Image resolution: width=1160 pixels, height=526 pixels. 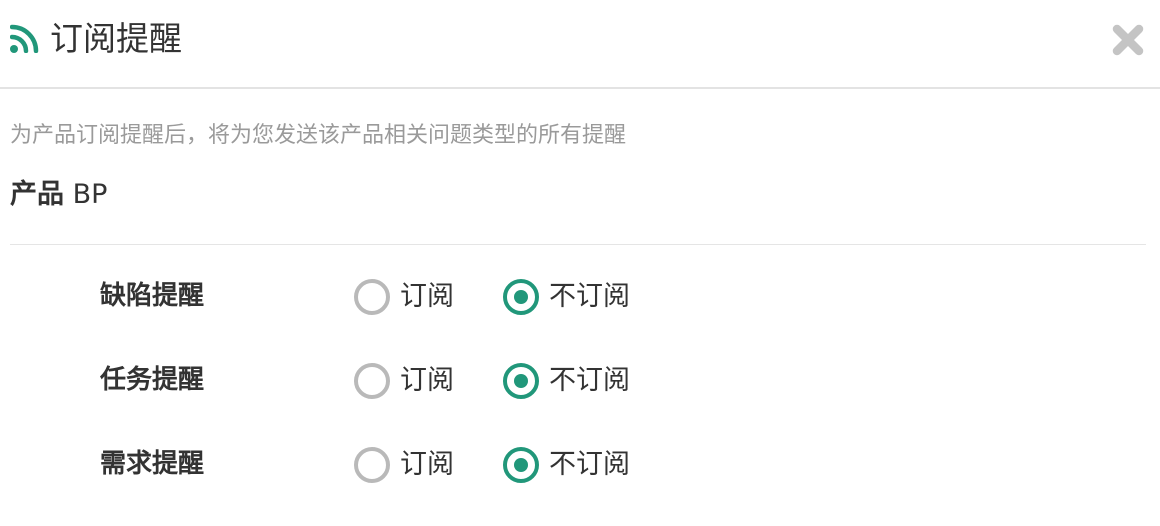 I want to click on task-unsubscribe-radio, so click(x=521, y=381).